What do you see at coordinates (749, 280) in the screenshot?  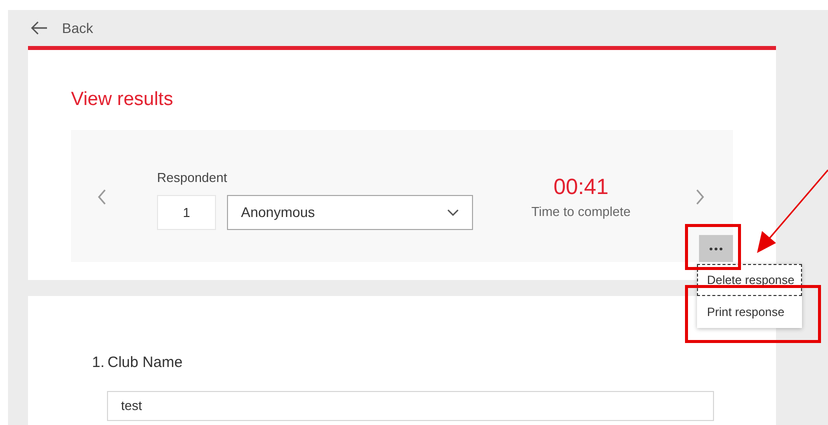 I see `menu-item: Delete response` at bounding box center [749, 280].